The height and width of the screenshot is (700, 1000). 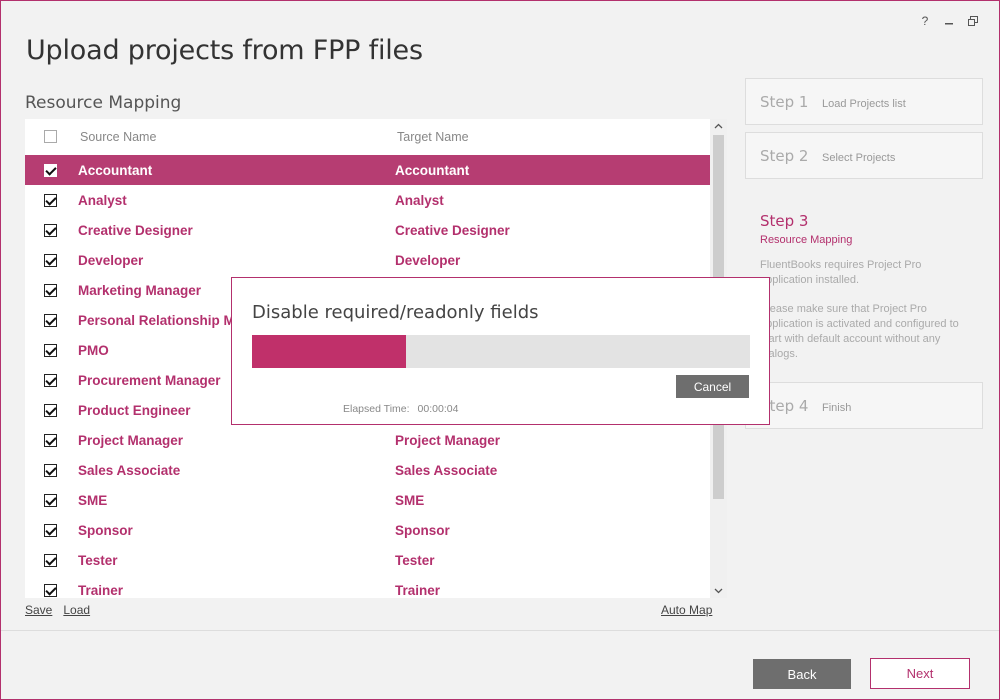 What do you see at coordinates (415, 560) in the screenshot?
I see `target-name-cell: Tester` at bounding box center [415, 560].